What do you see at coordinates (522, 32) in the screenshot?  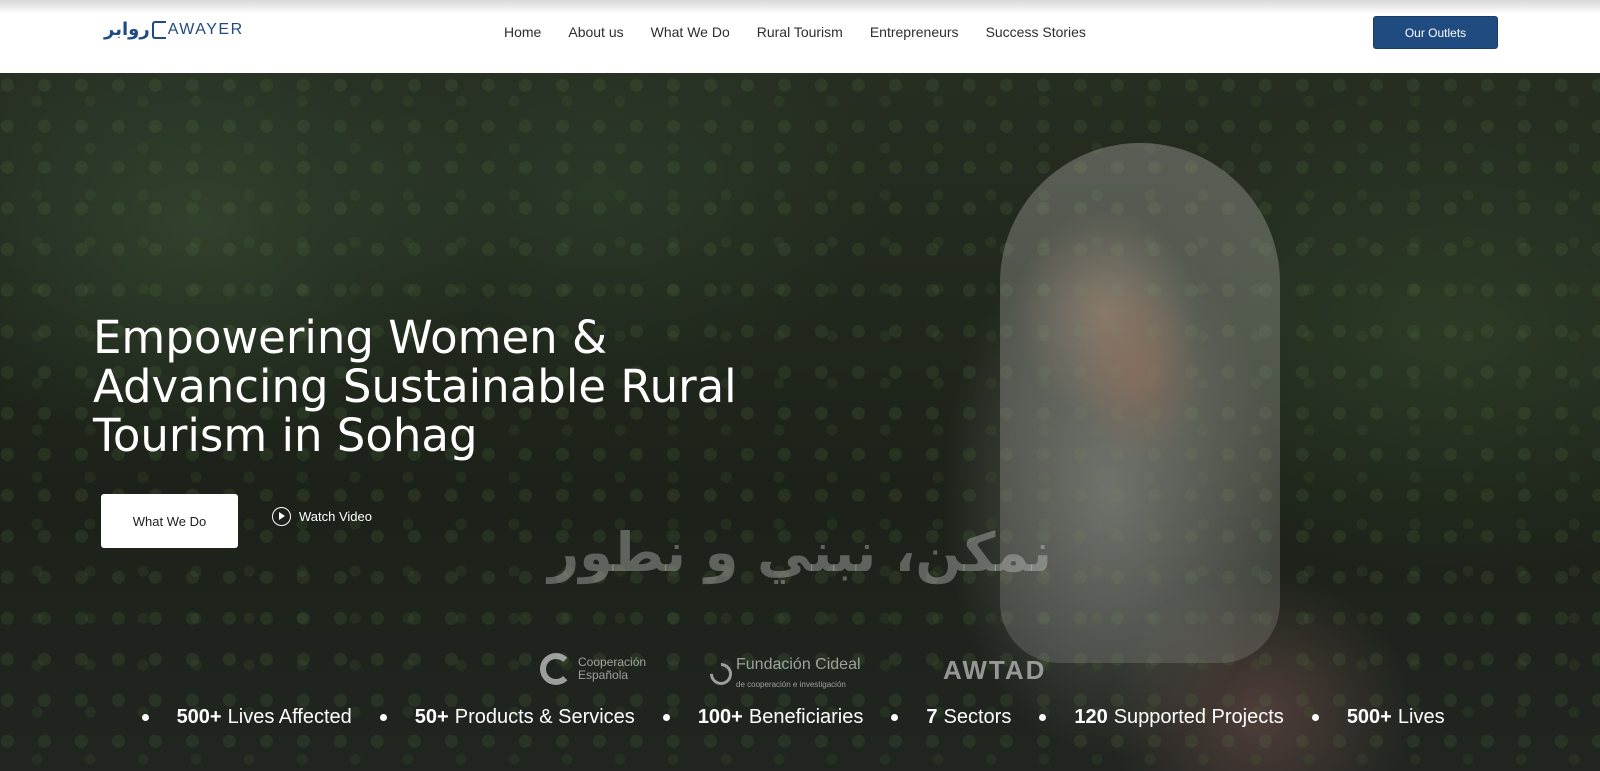 I see `nav-home: Home` at bounding box center [522, 32].